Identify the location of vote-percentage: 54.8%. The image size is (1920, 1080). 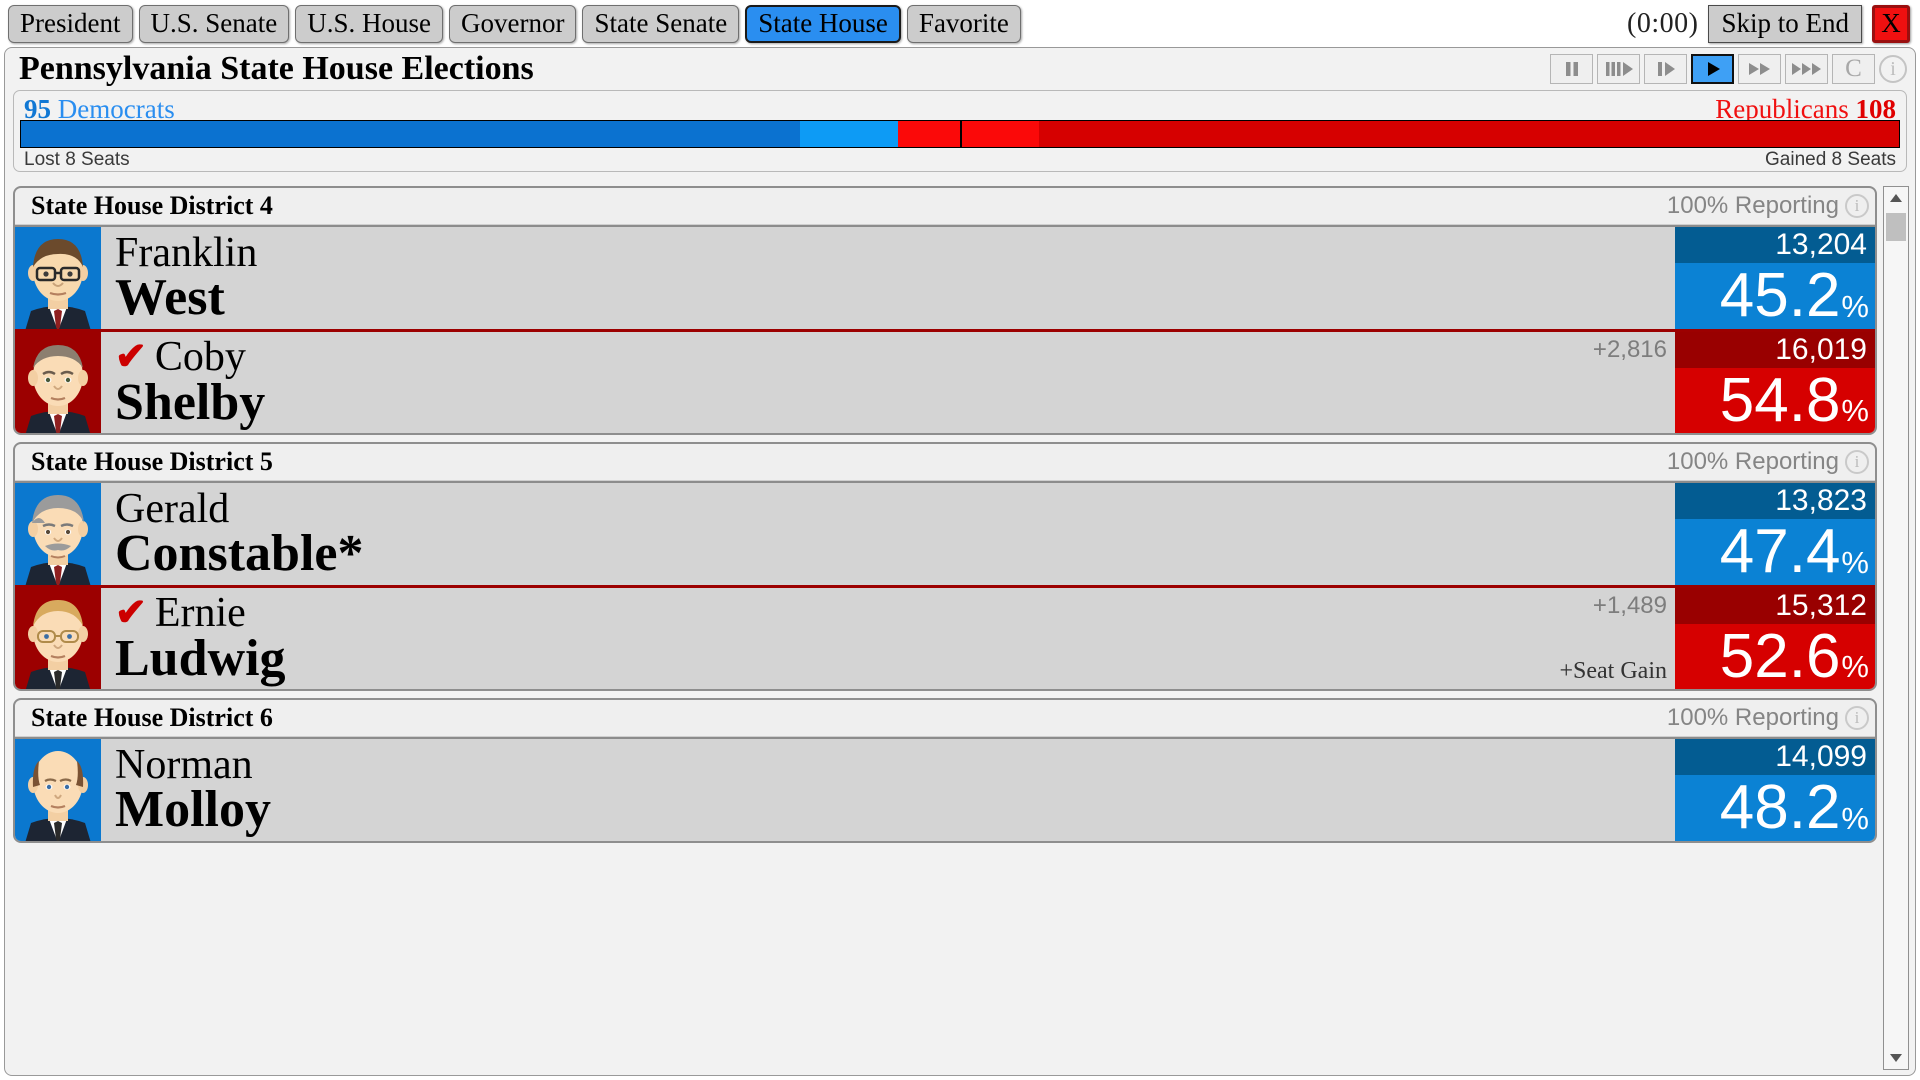
(1775, 400).